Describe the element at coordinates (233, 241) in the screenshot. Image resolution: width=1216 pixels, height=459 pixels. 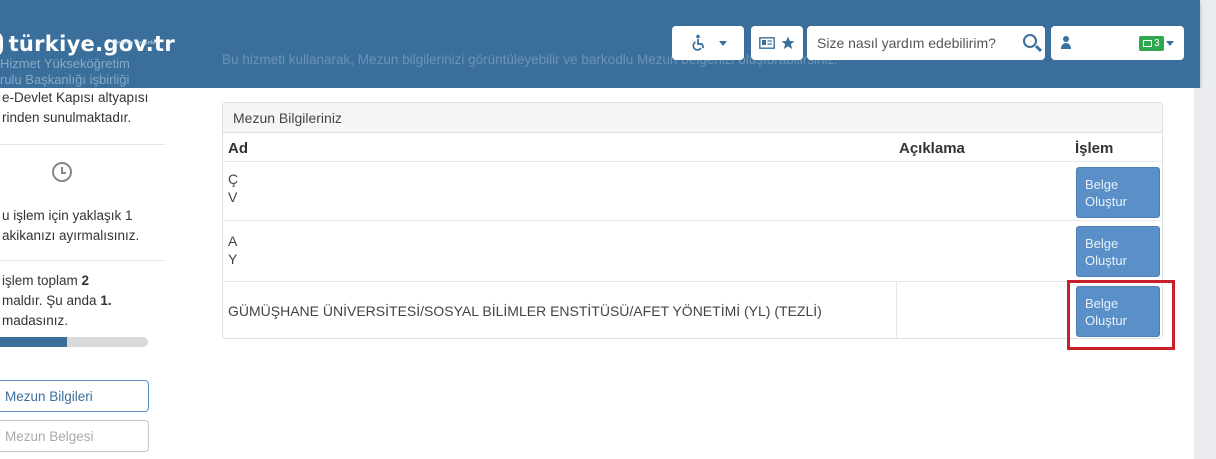
I see `row-2-name-line-1: A` at that location.